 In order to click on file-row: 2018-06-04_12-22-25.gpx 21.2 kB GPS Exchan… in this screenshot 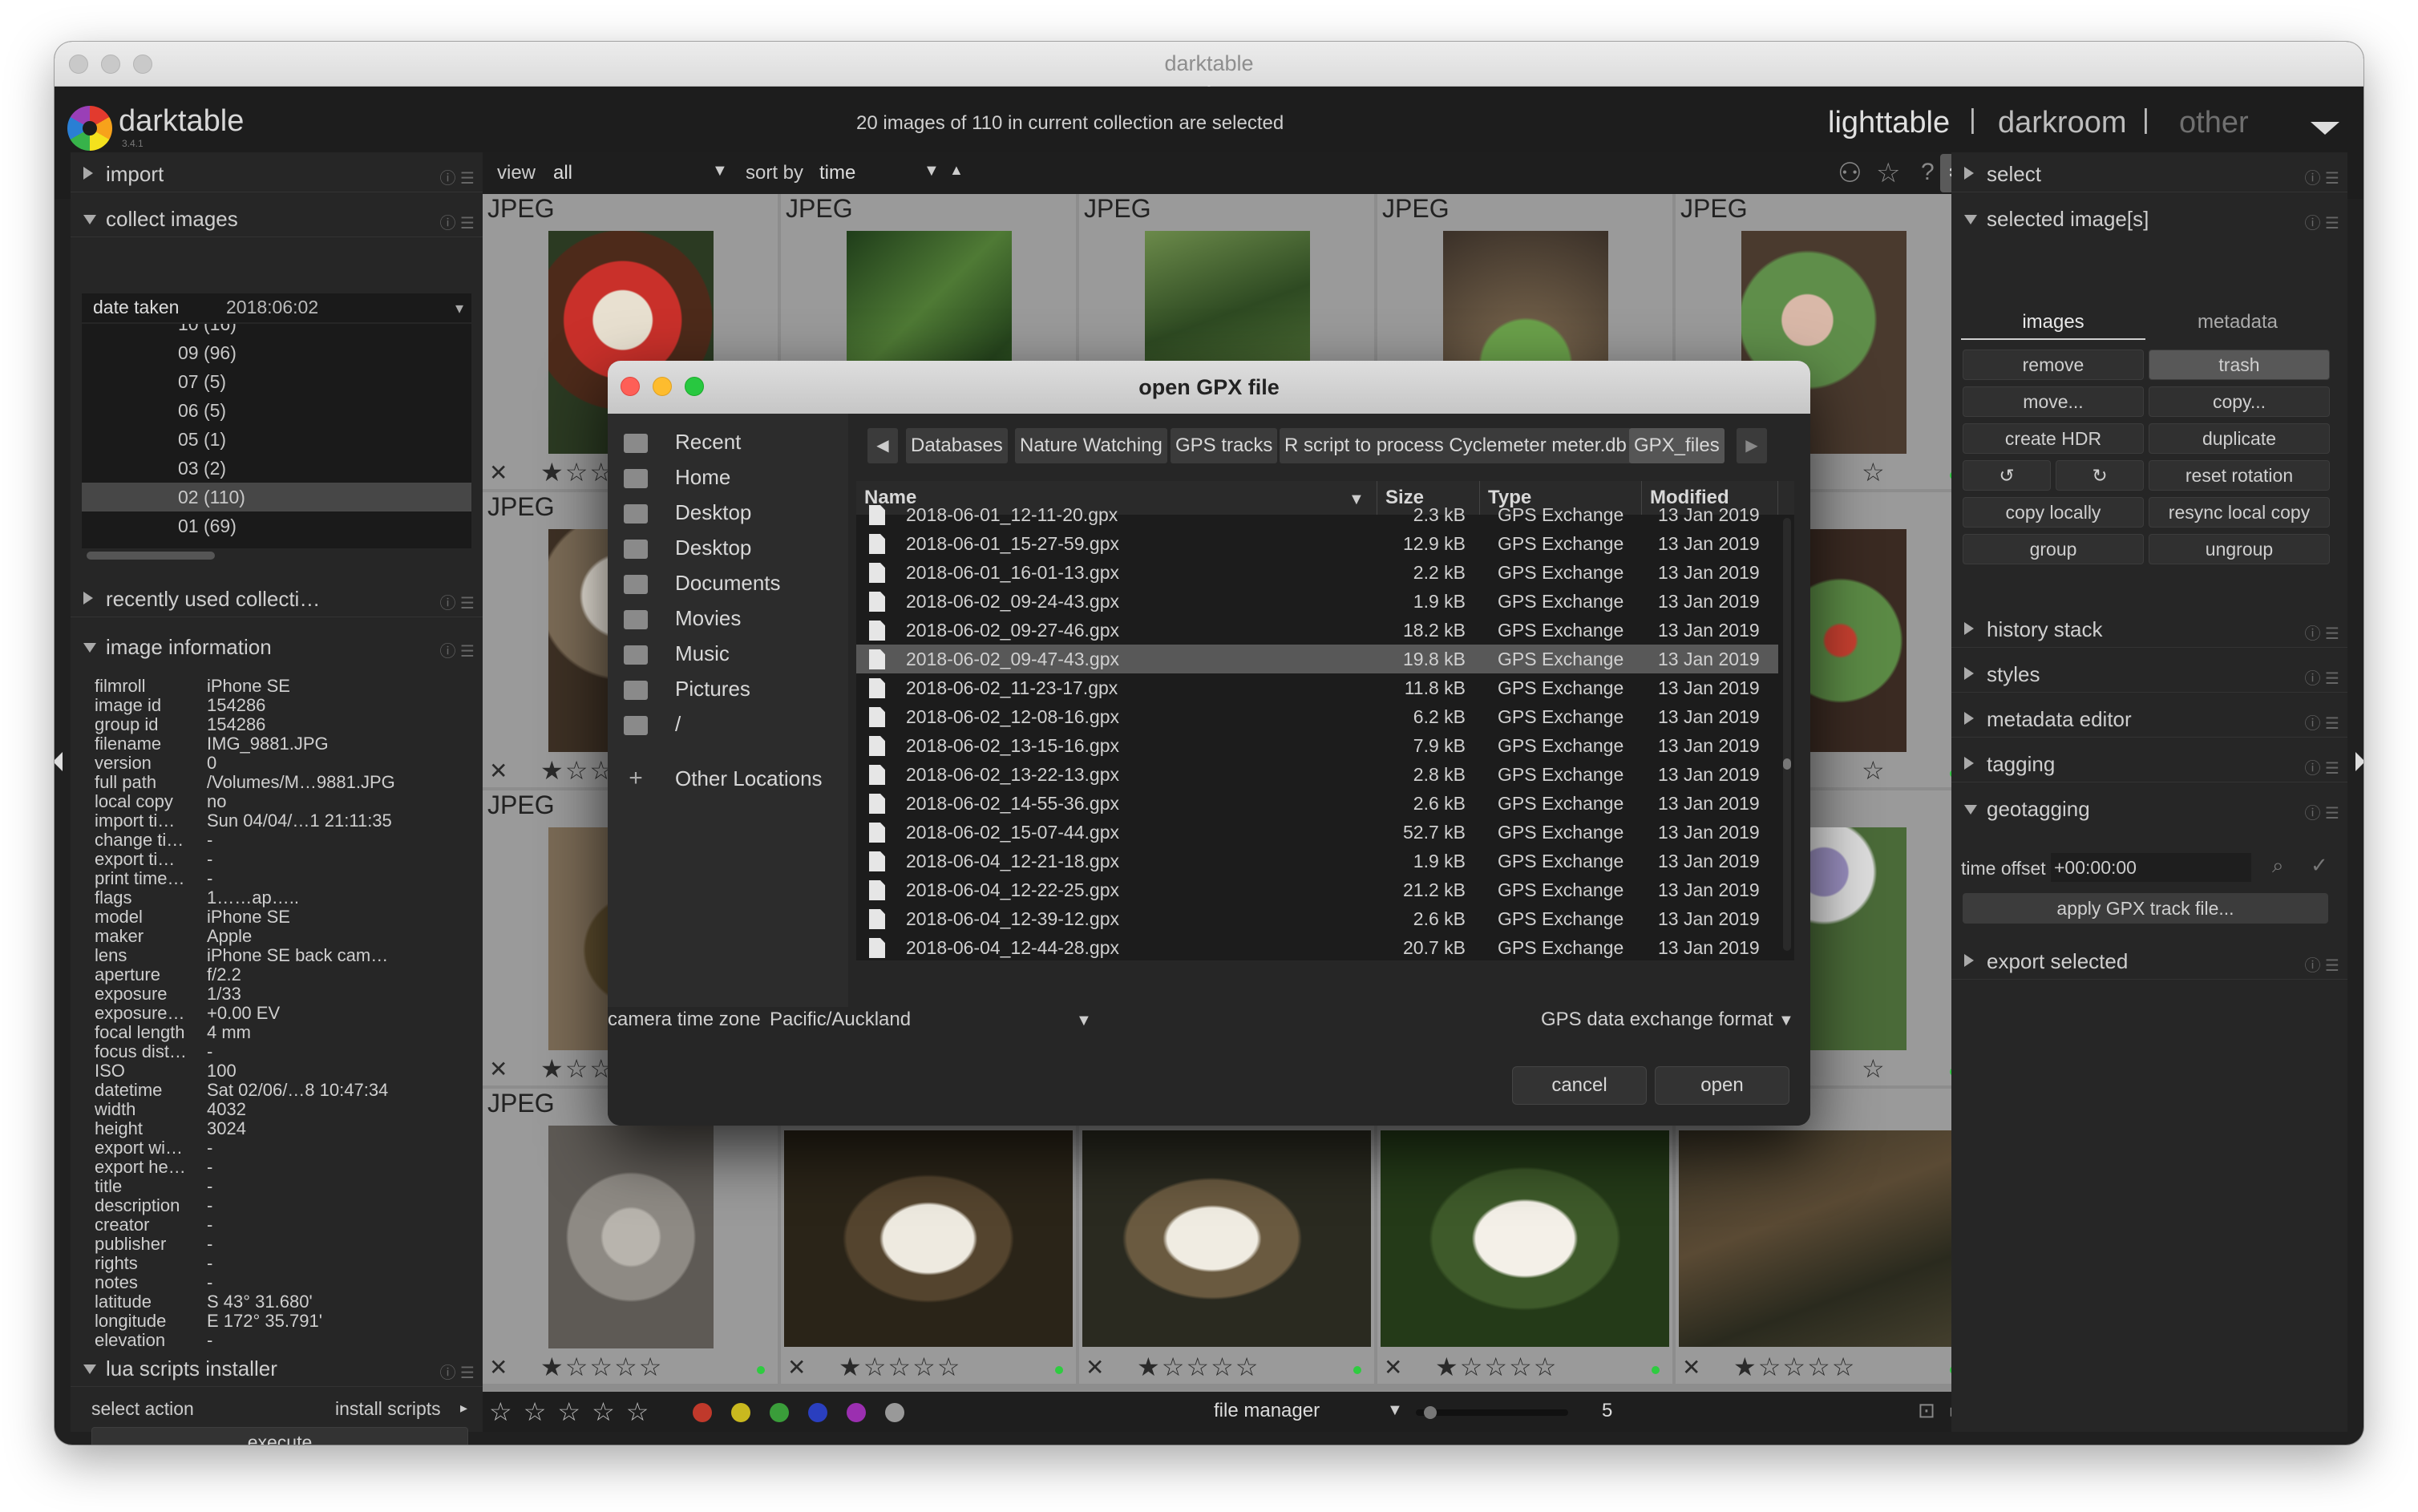, I will do `click(1317, 890)`.